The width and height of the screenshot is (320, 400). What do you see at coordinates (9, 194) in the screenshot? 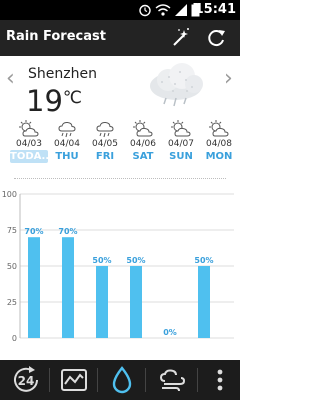
I see `y-tick-label: 100` at bounding box center [9, 194].